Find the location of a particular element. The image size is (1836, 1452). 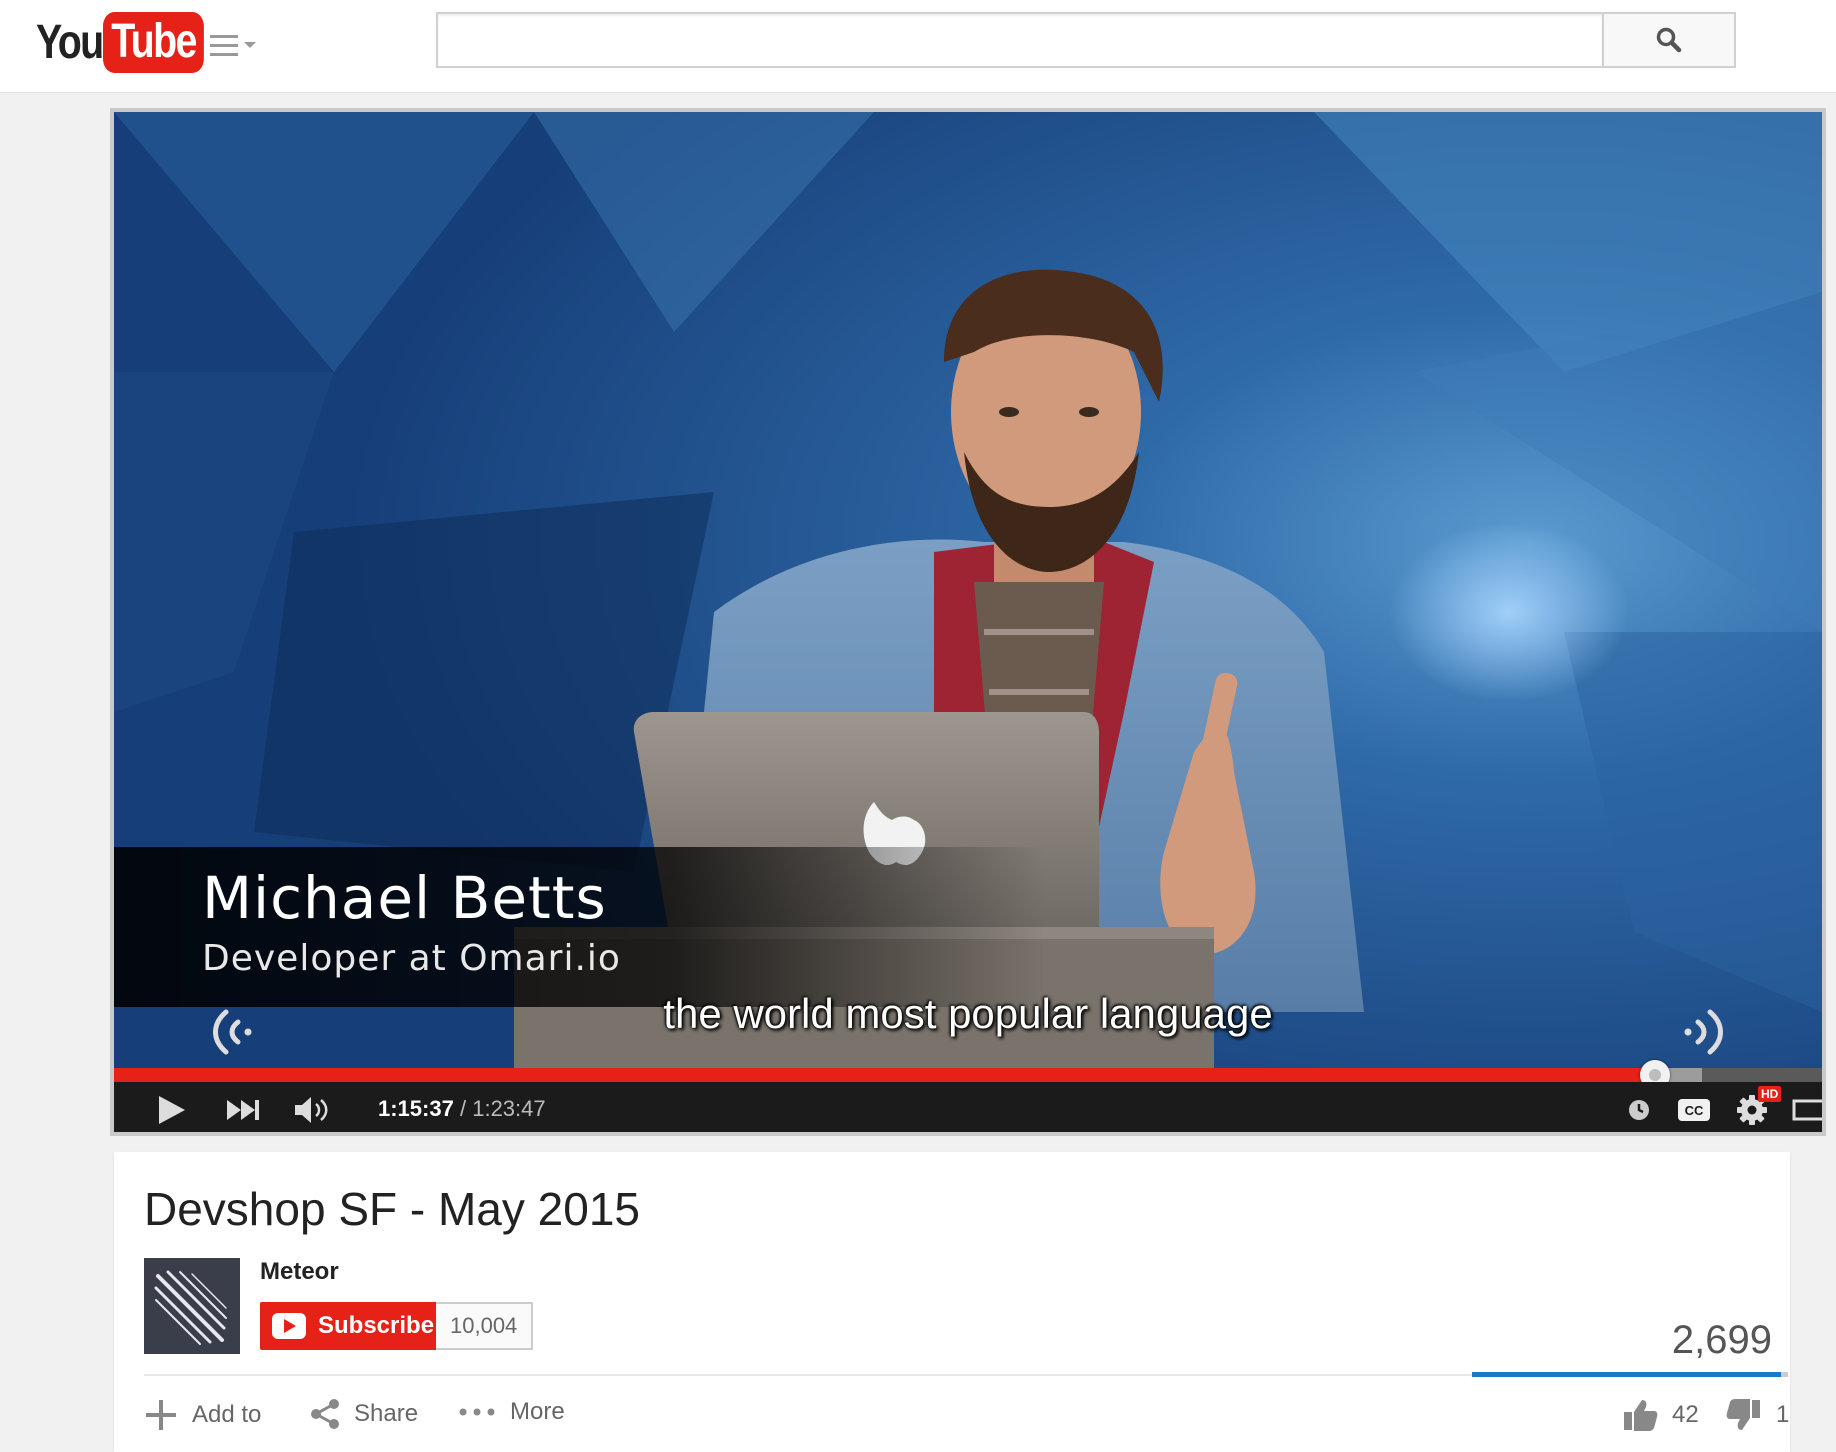

share-button: Share is located at coordinates (364, 1414).